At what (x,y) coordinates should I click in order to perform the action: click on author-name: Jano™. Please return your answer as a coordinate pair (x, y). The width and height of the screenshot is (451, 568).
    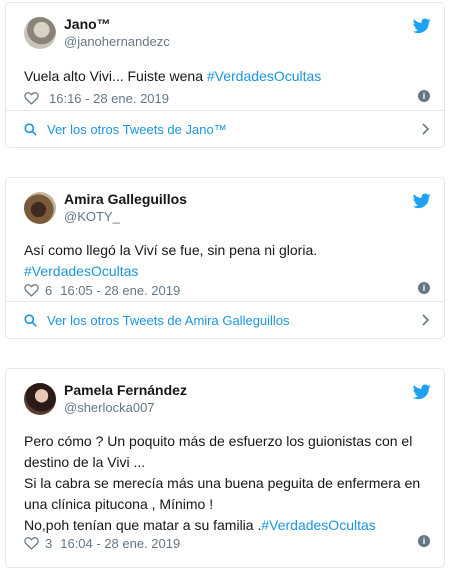
    Looking at the image, I should click on (87, 24).